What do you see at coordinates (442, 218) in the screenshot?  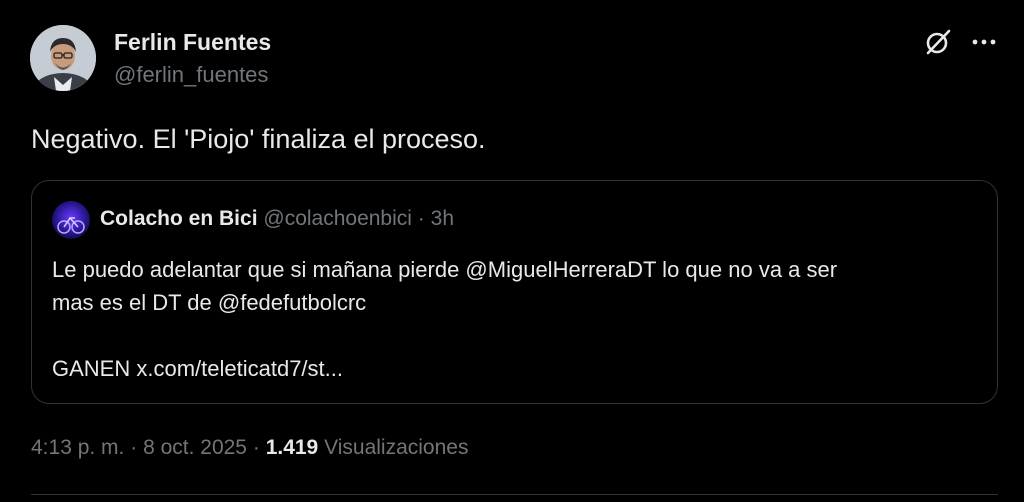 I see `quoted-timestamp: 3h` at bounding box center [442, 218].